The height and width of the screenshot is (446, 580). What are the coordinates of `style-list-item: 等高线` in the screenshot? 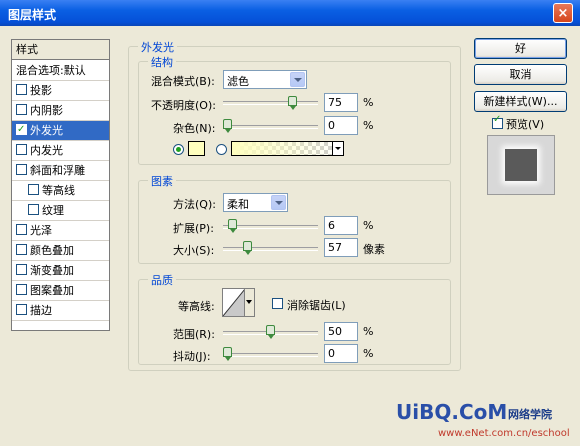 It's located at (60, 191).